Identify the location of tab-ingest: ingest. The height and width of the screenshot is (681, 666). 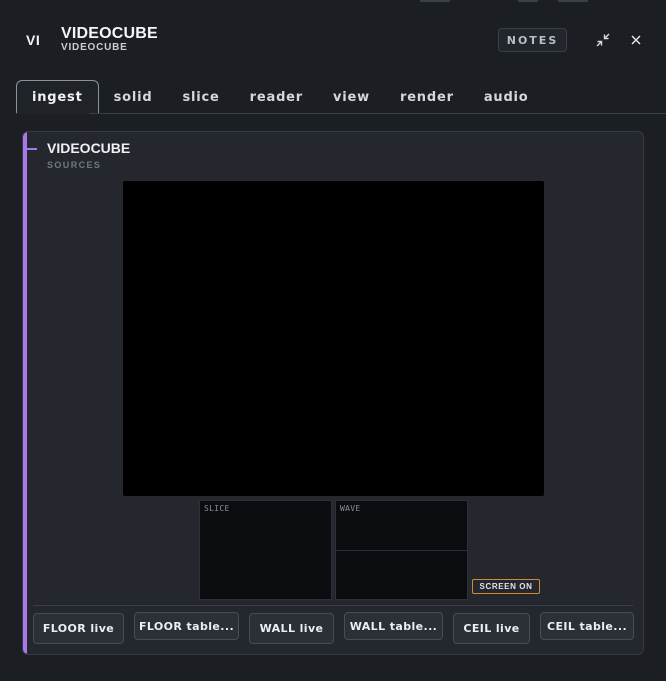
(57, 97).